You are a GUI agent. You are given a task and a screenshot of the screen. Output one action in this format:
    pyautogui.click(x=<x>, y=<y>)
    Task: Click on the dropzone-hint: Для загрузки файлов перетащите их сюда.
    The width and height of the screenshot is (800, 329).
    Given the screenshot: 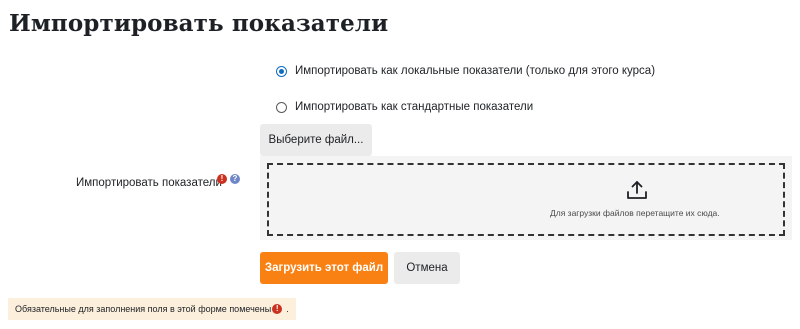 What is the action you would take?
    pyautogui.click(x=635, y=213)
    